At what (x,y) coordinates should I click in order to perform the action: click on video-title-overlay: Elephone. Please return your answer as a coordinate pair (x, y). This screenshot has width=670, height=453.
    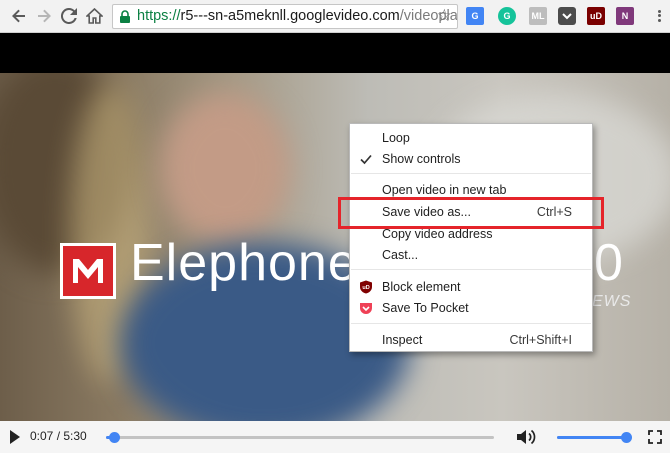
    Looking at the image, I should click on (244, 263).